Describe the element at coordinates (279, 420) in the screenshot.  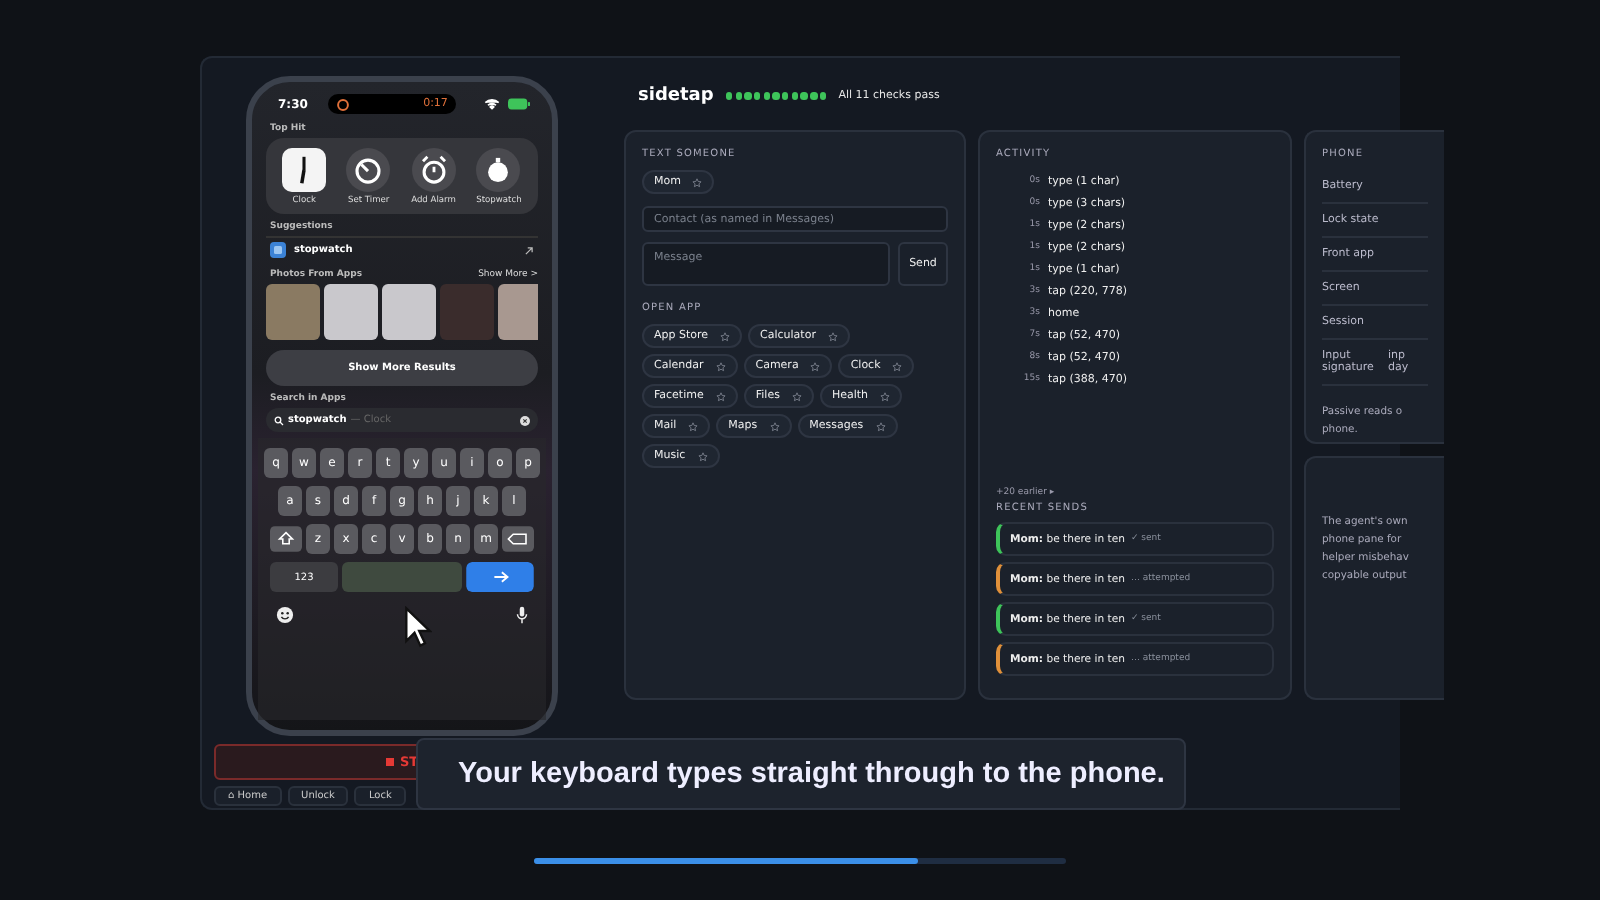
I see `search-icon` at that location.